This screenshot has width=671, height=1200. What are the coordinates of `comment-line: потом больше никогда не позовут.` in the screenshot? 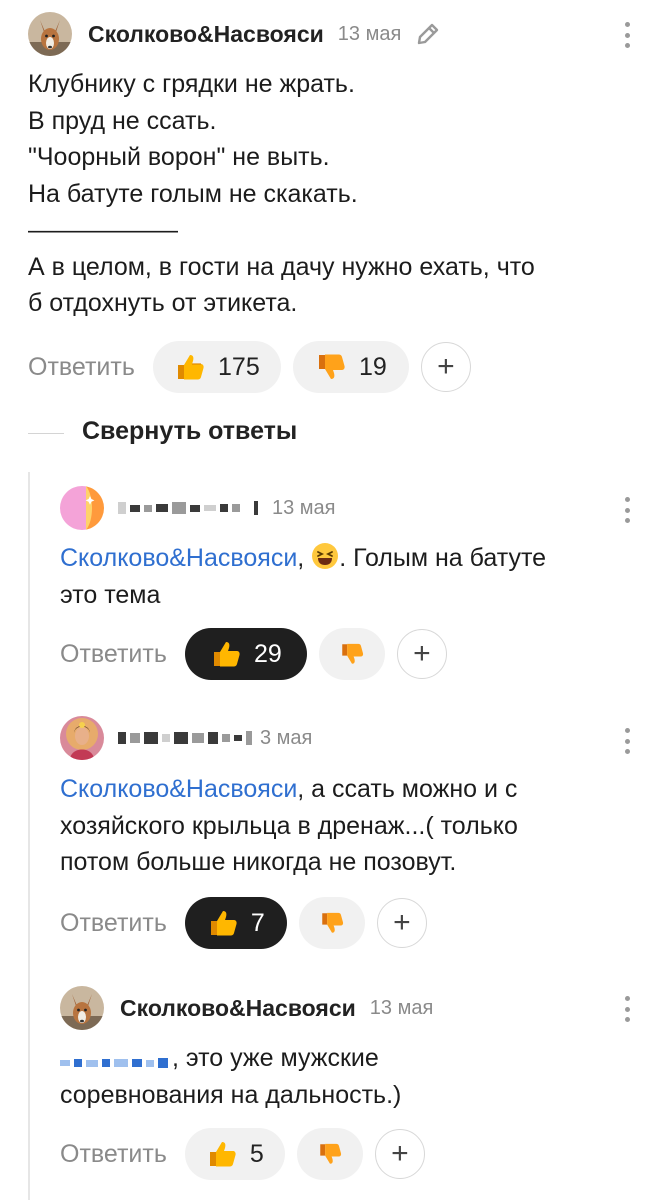 It's located at (258, 862).